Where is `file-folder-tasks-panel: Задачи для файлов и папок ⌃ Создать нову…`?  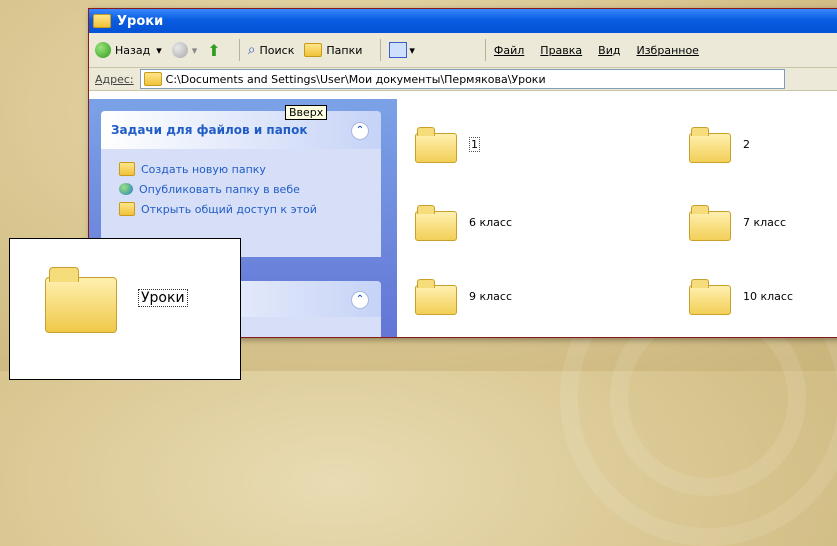 file-folder-tasks-panel: Задачи для файлов и папок ⌃ Создать нову… is located at coordinates (241, 184).